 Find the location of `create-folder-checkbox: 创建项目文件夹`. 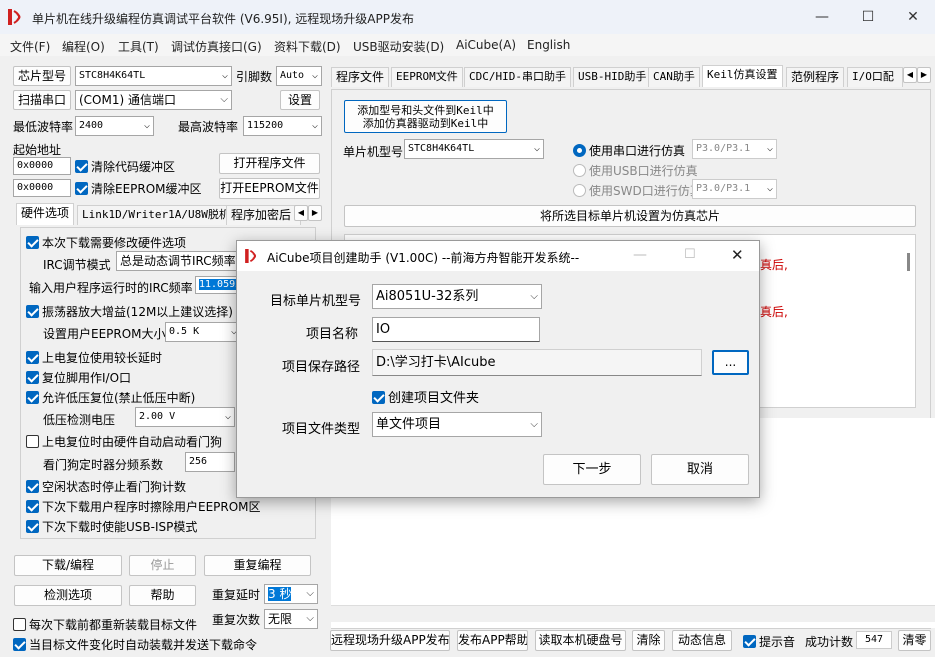

create-folder-checkbox: 创建项目文件夹 is located at coordinates (425, 396).